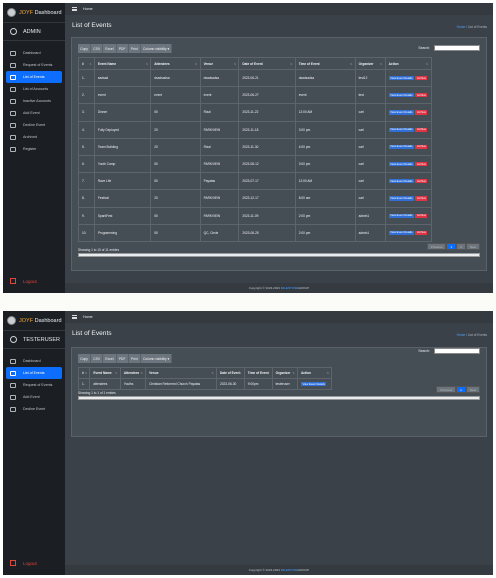 Image resolution: width=496 pixels, height=578 pixels. Describe the element at coordinates (13, 89) in the screenshot. I see `users-icon` at that location.